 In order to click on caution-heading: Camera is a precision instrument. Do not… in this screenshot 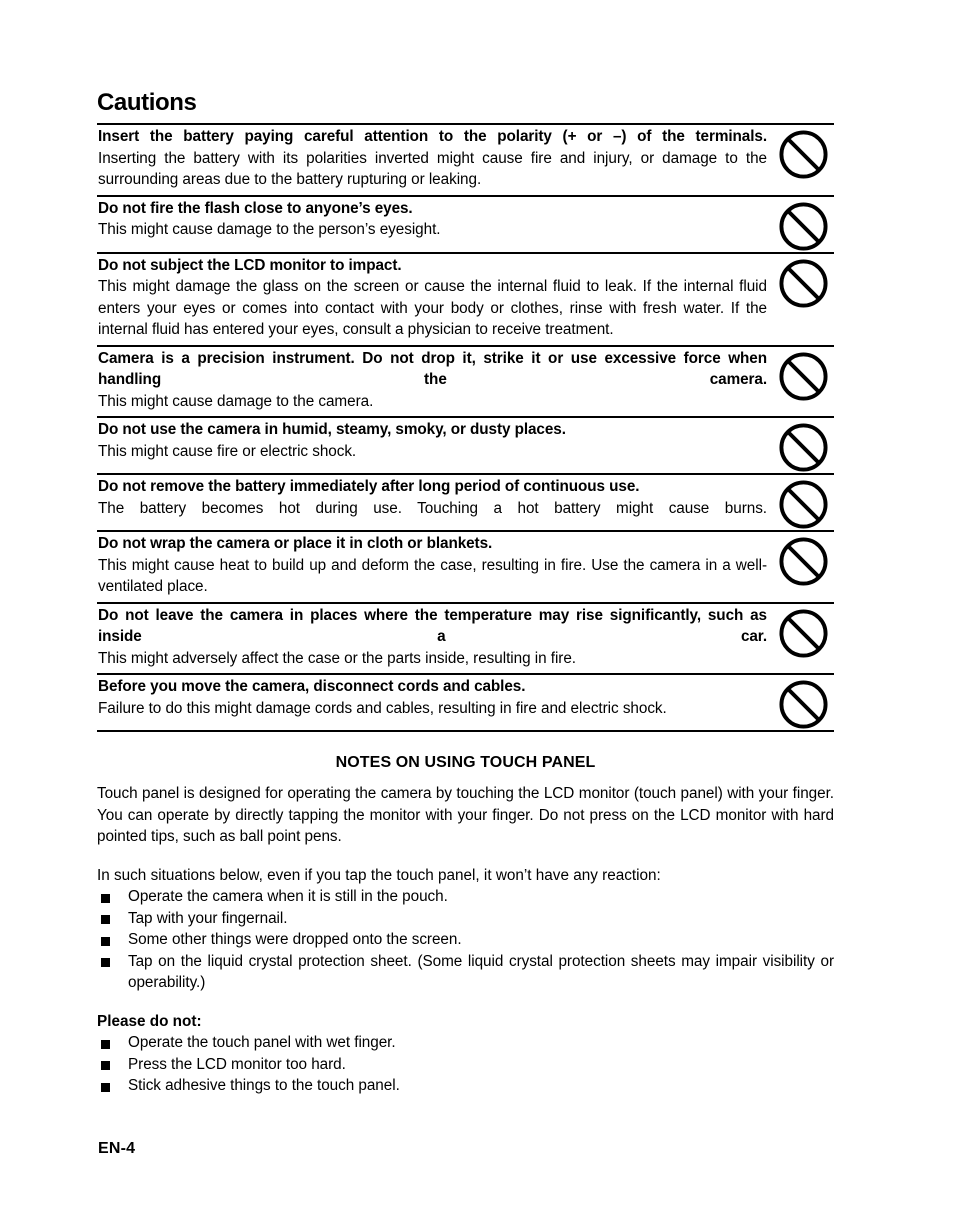, I will do `click(432, 369)`.